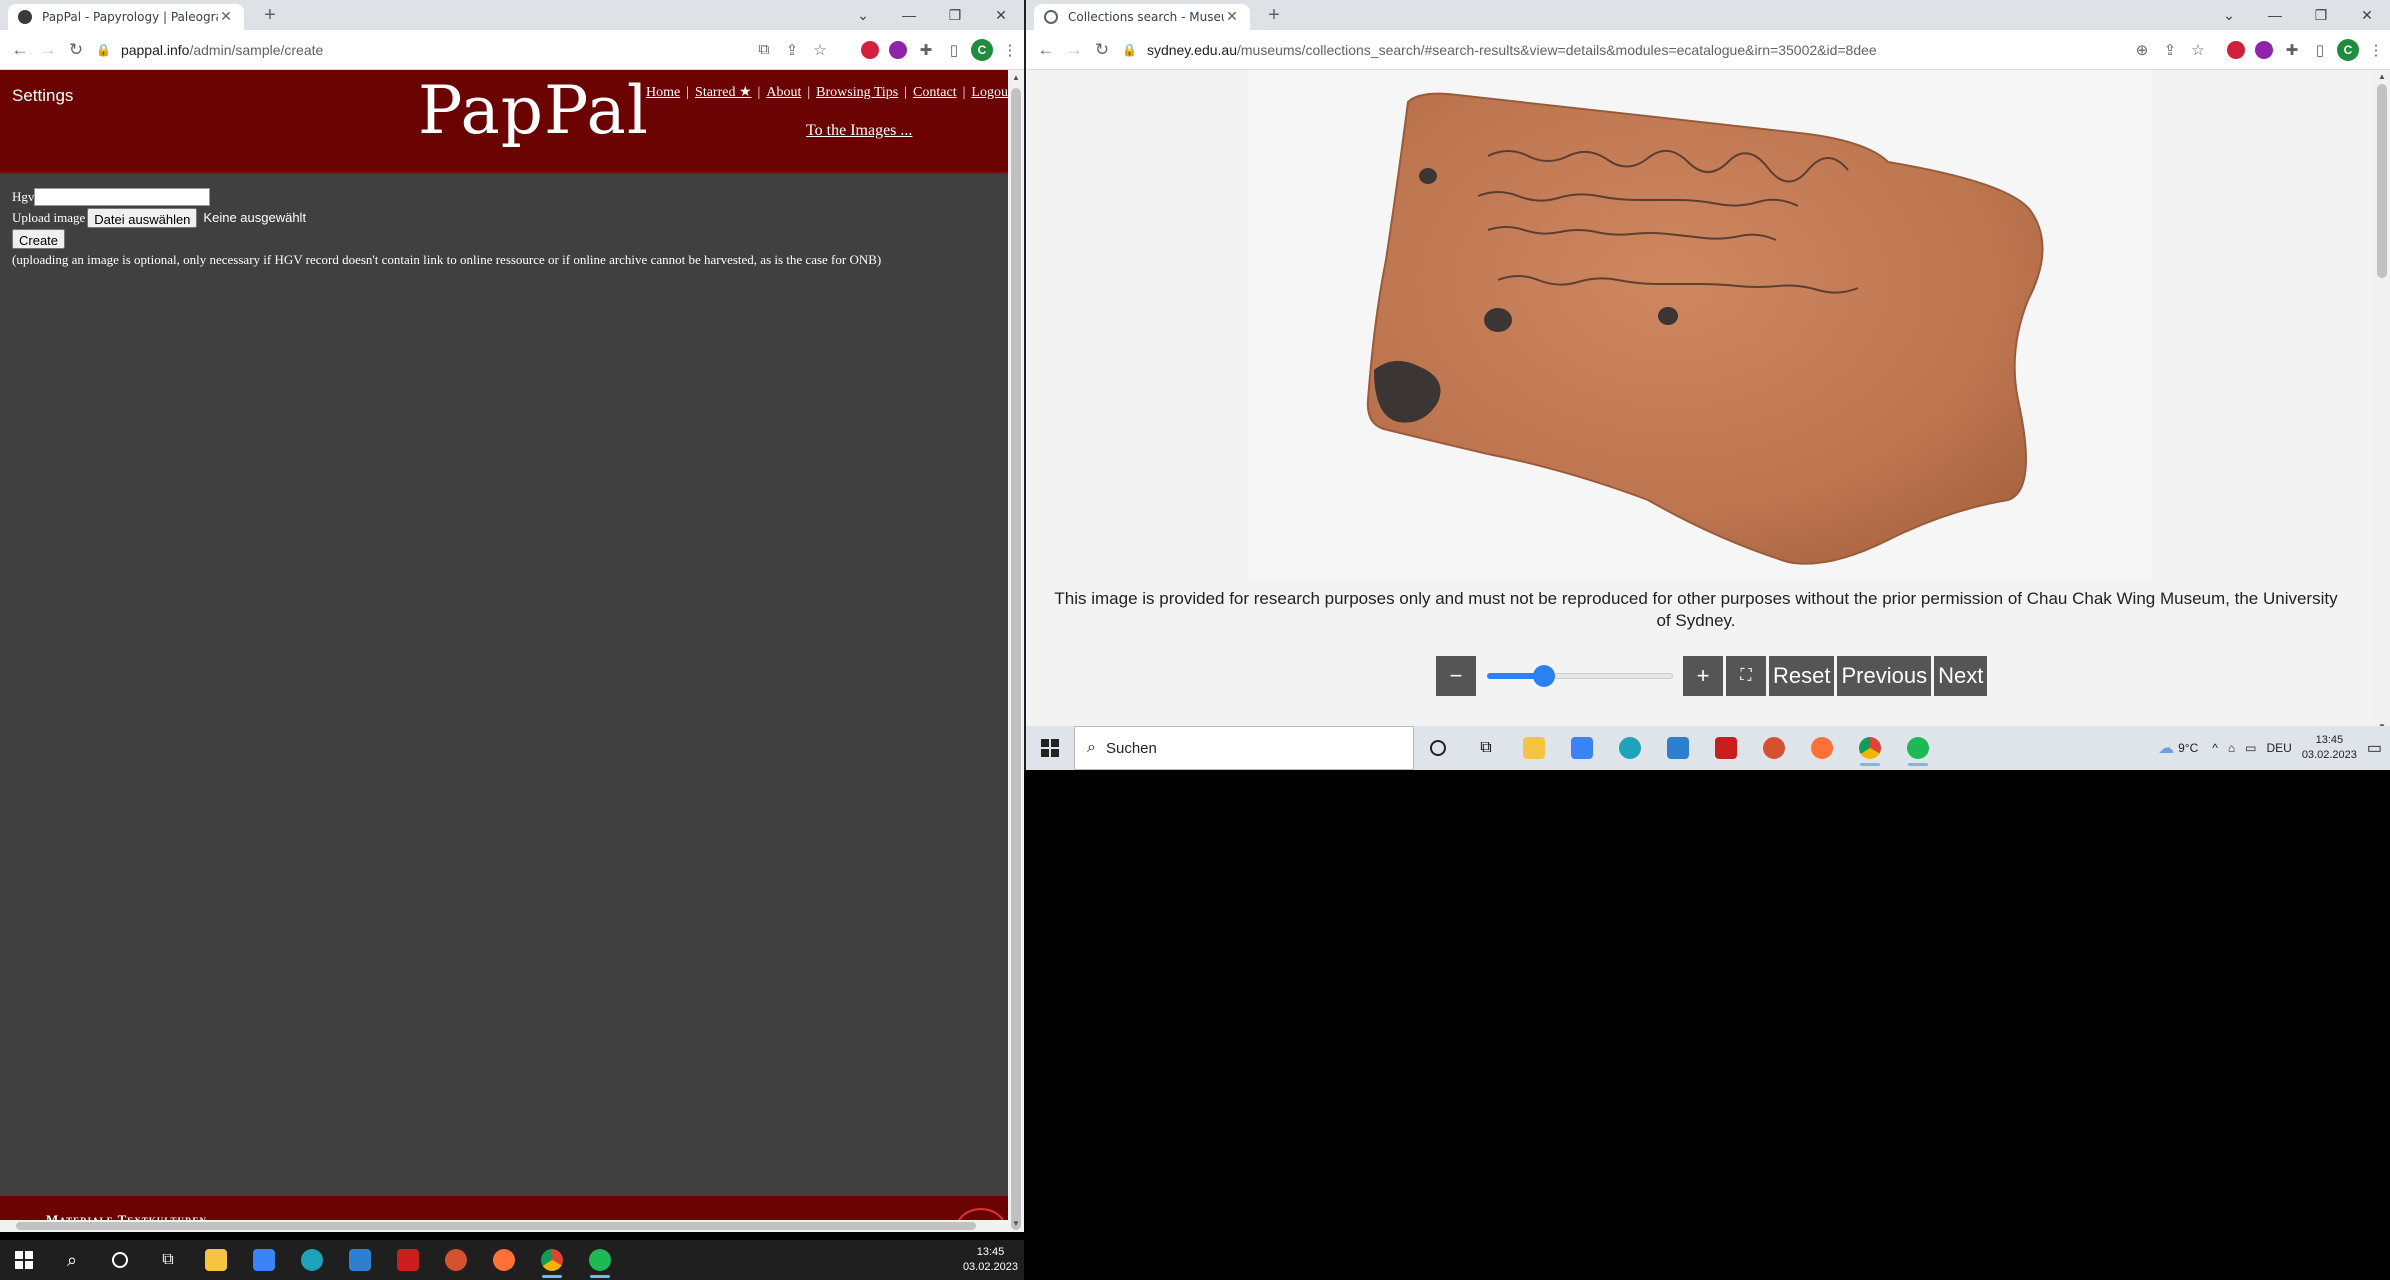 The height and width of the screenshot is (1280, 2390). Describe the element at coordinates (1802, 676) in the screenshot. I see `reset-button: Reset` at that location.